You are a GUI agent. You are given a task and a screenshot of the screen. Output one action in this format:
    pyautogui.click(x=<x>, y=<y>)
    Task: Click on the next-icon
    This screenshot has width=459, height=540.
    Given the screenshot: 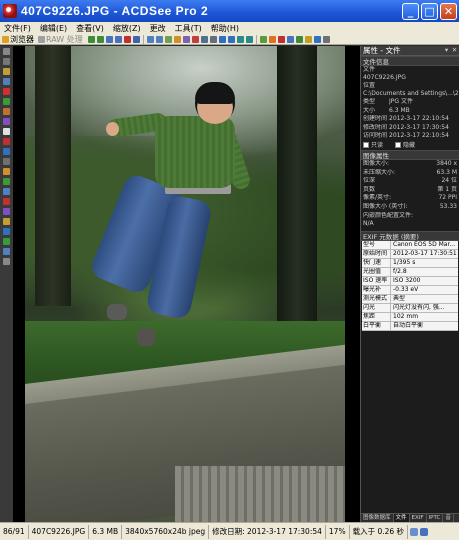 What is the action you would take?
    pyautogui.click(x=100, y=39)
    